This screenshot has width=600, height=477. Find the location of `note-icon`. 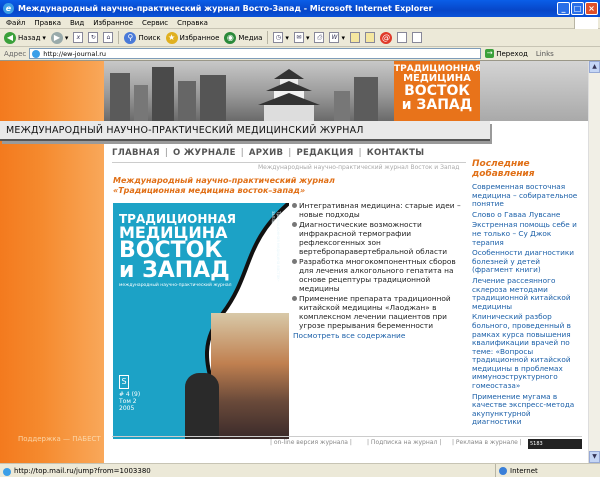

note-icon is located at coordinates (369, 37).